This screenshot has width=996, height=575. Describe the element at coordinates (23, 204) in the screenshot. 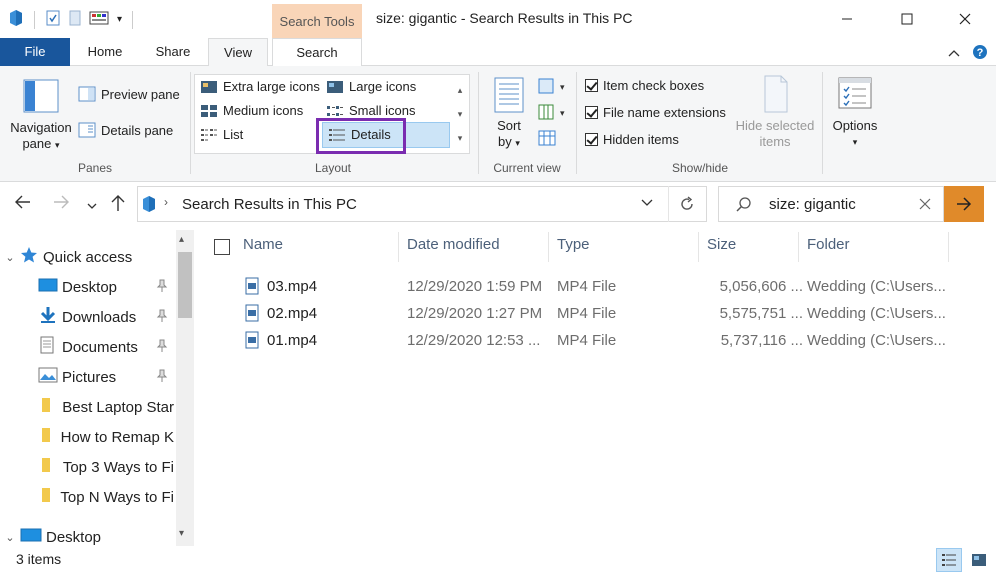

I see `back-button` at that location.